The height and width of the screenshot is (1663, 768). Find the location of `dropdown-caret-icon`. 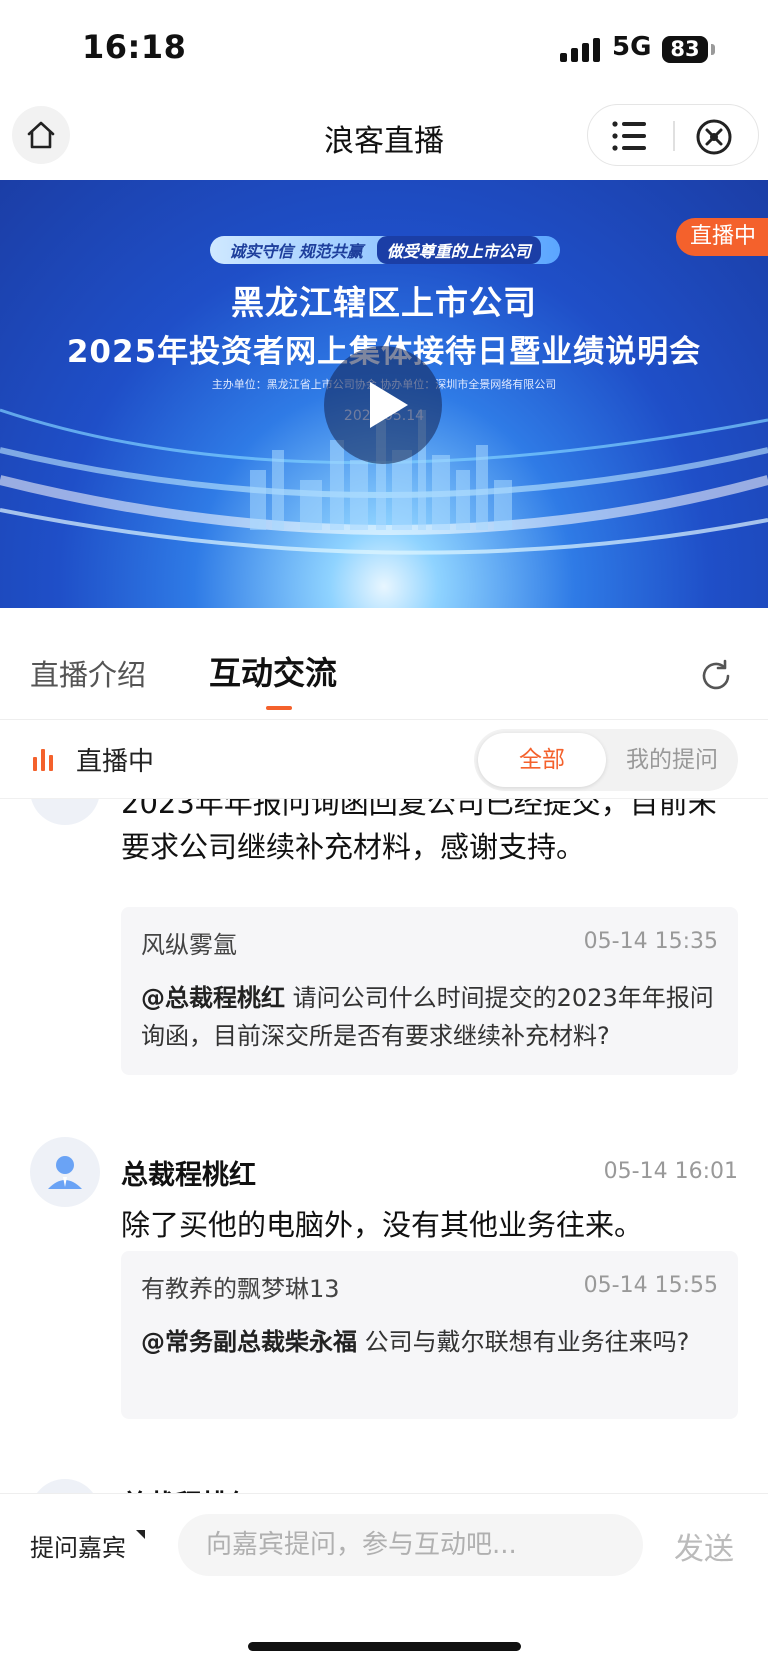

dropdown-caret-icon is located at coordinates (140, 1534).